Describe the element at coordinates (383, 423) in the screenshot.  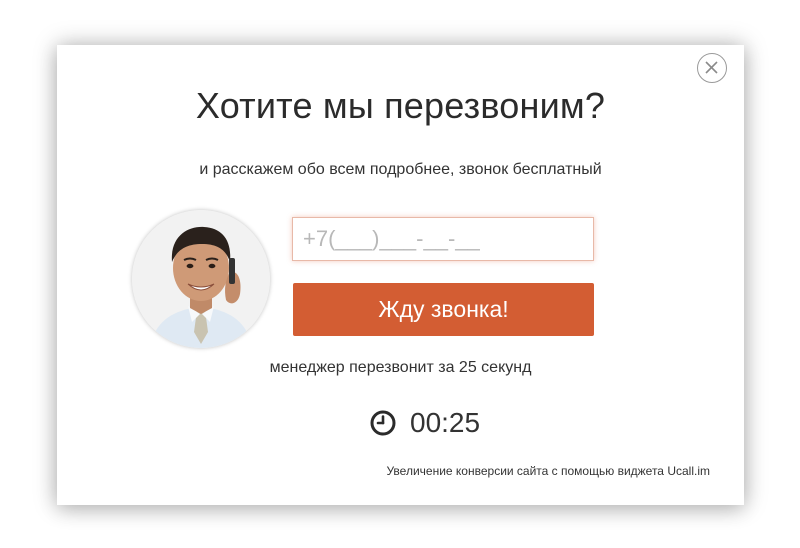
I see `clock-icon` at that location.